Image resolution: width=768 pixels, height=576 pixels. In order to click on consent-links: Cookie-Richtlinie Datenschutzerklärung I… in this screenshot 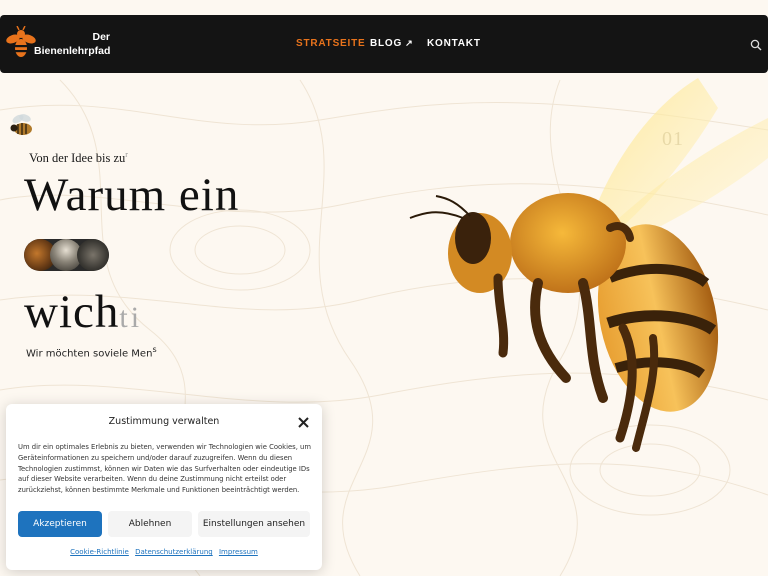, I will do `click(164, 552)`.